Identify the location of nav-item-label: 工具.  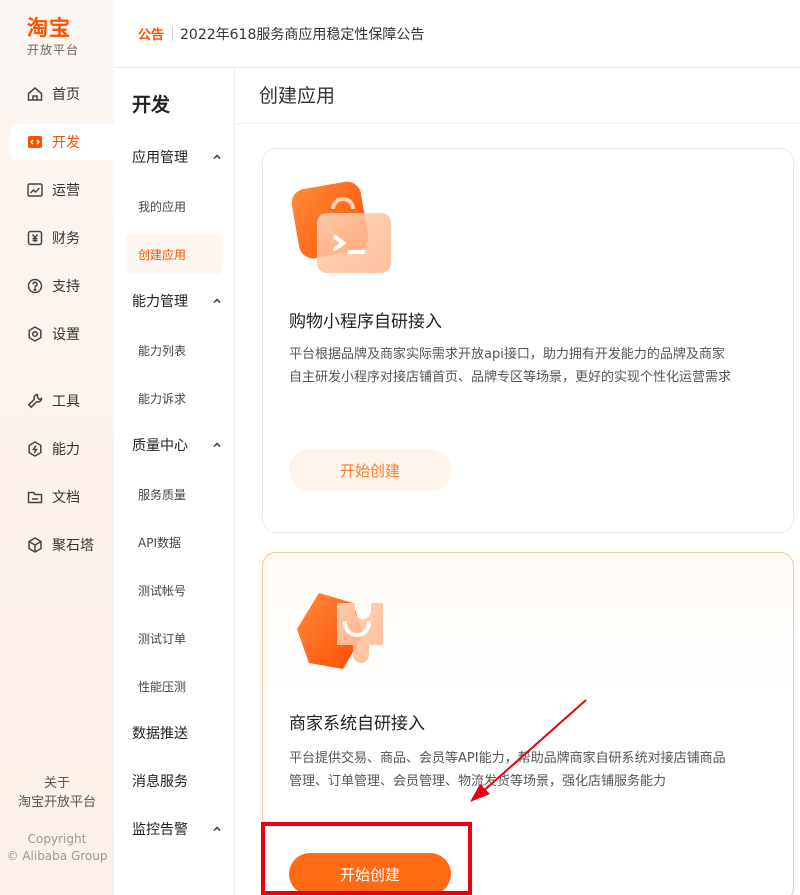
(66, 402).